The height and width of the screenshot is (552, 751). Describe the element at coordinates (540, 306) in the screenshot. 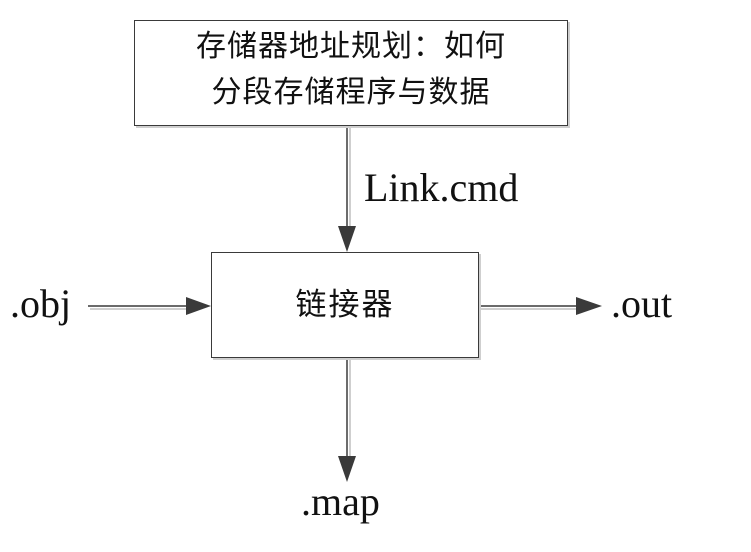

I see `arrow-linker-to-out` at that location.